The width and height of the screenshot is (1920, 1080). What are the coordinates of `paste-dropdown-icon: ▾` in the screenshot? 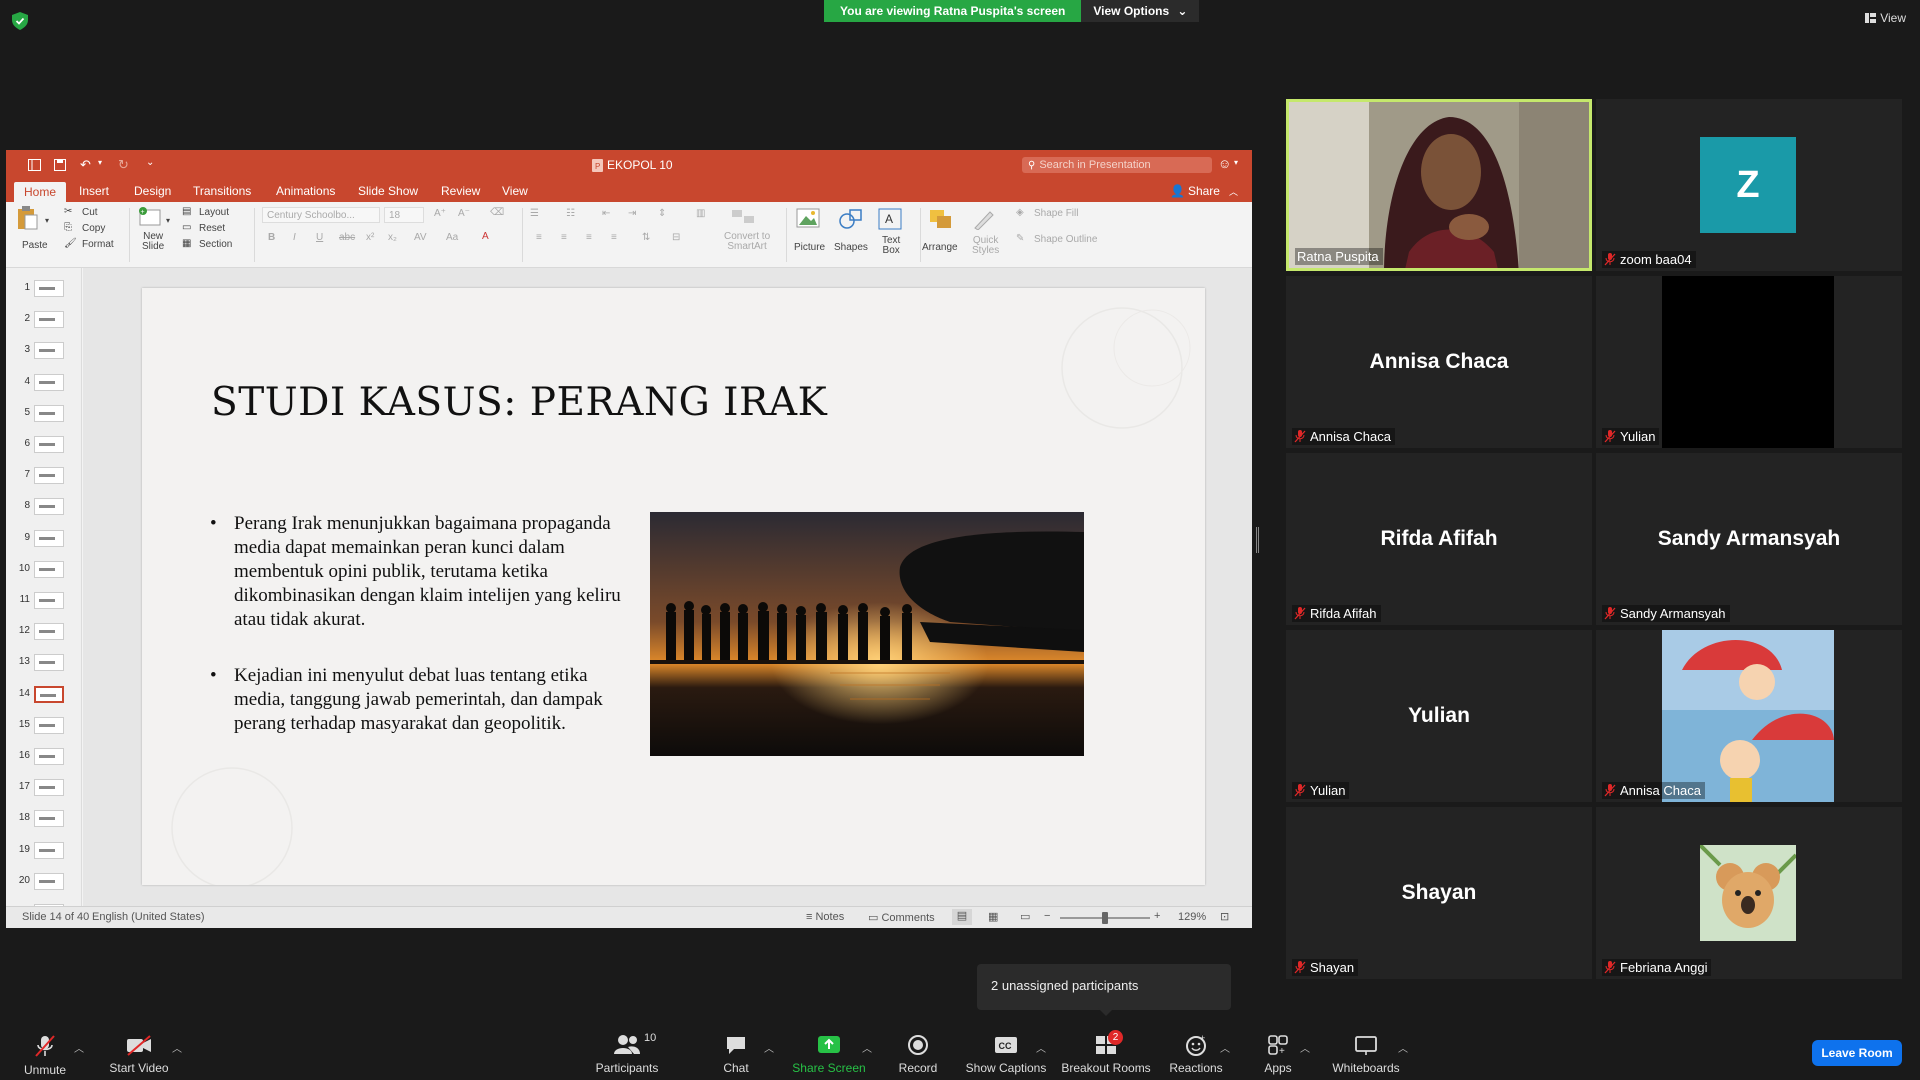 It's located at (47, 220).